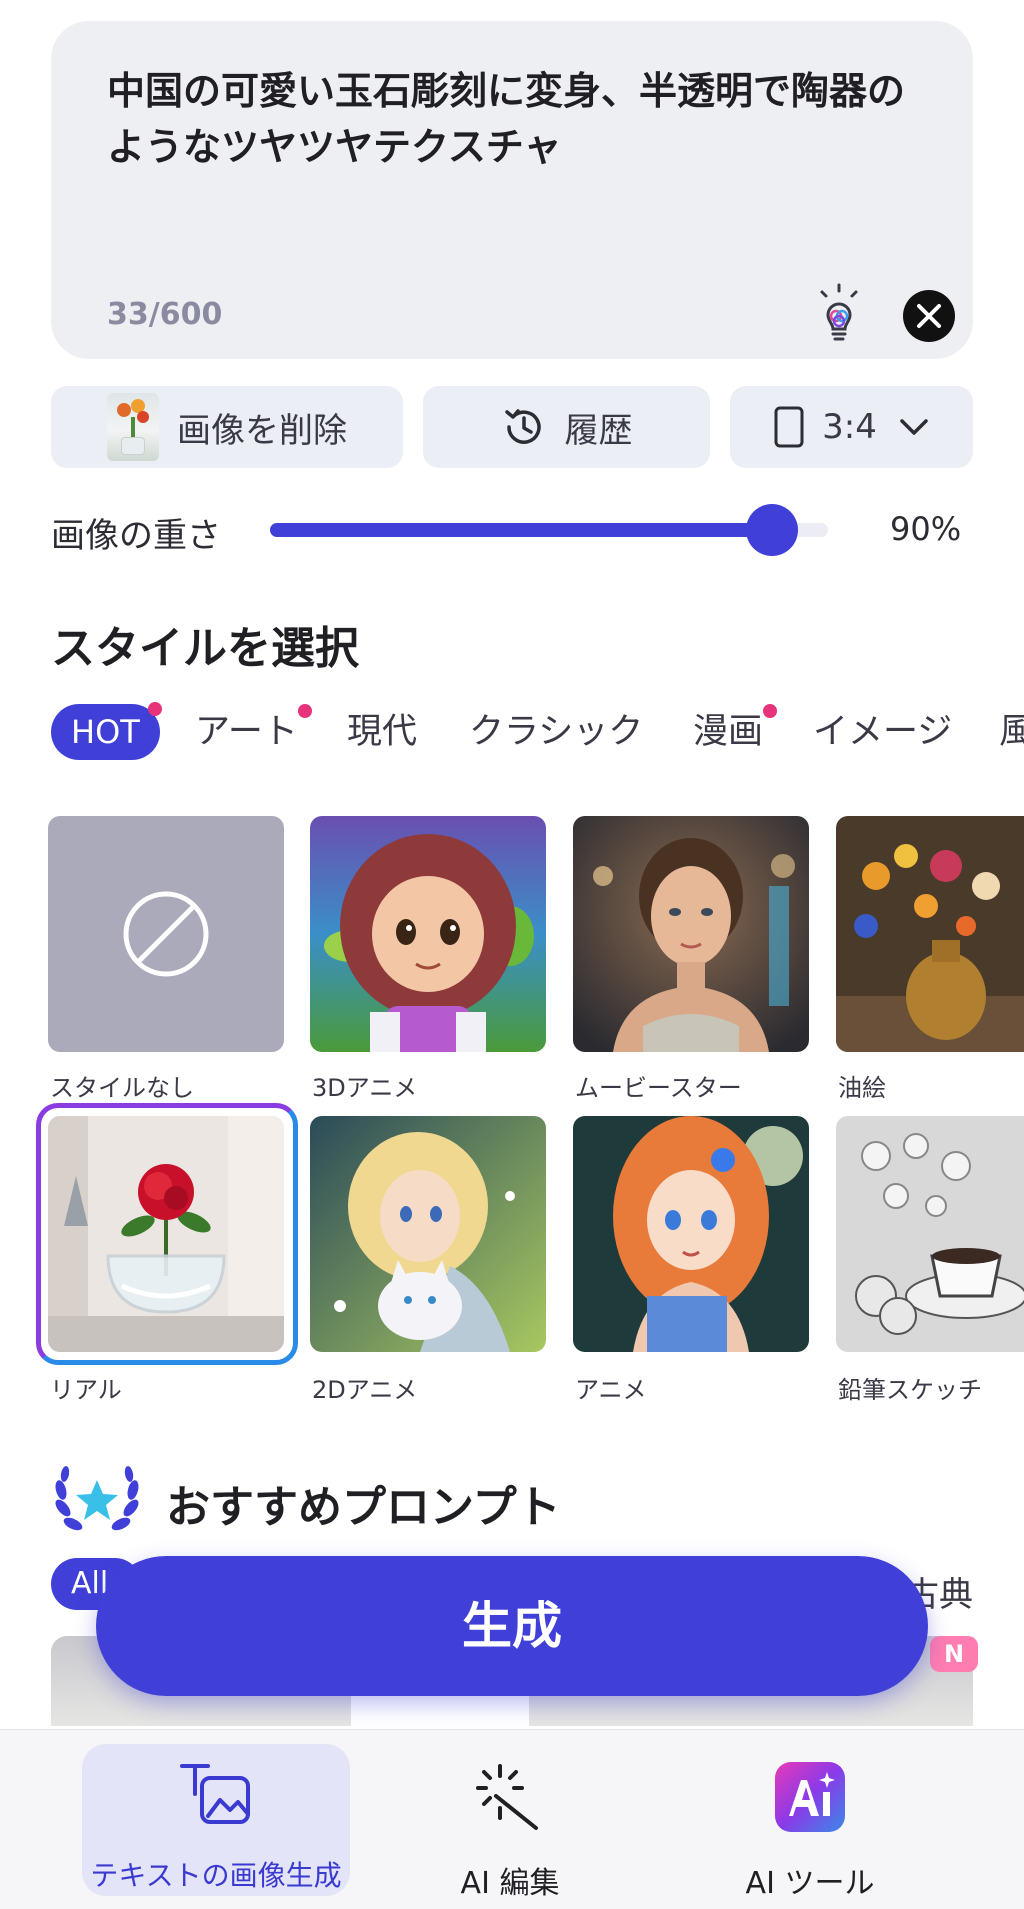 The height and width of the screenshot is (1909, 1024). I want to click on style-anime-tile, so click(691, 1234).